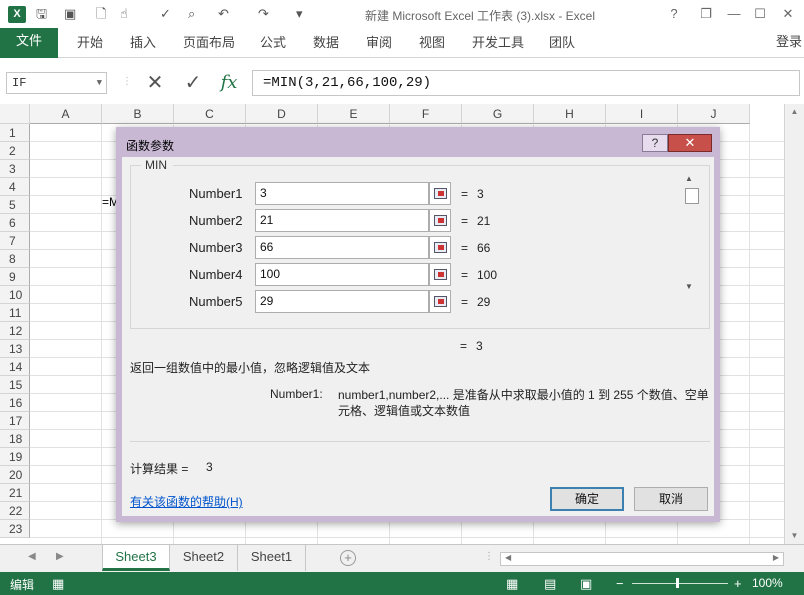 This screenshot has height=595, width=804. What do you see at coordinates (15, 223) in the screenshot?
I see `row-header-6: 6` at bounding box center [15, 223].